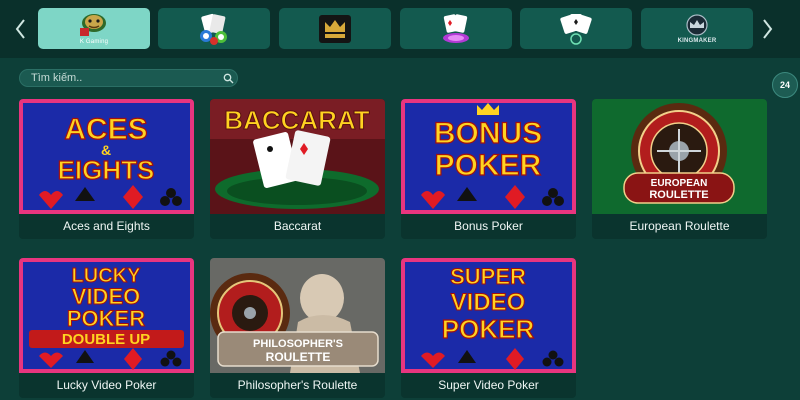  Describe the element at coordinates (106, 226) in the screenshot. I see `game-title: Aces and Eights` at that location.